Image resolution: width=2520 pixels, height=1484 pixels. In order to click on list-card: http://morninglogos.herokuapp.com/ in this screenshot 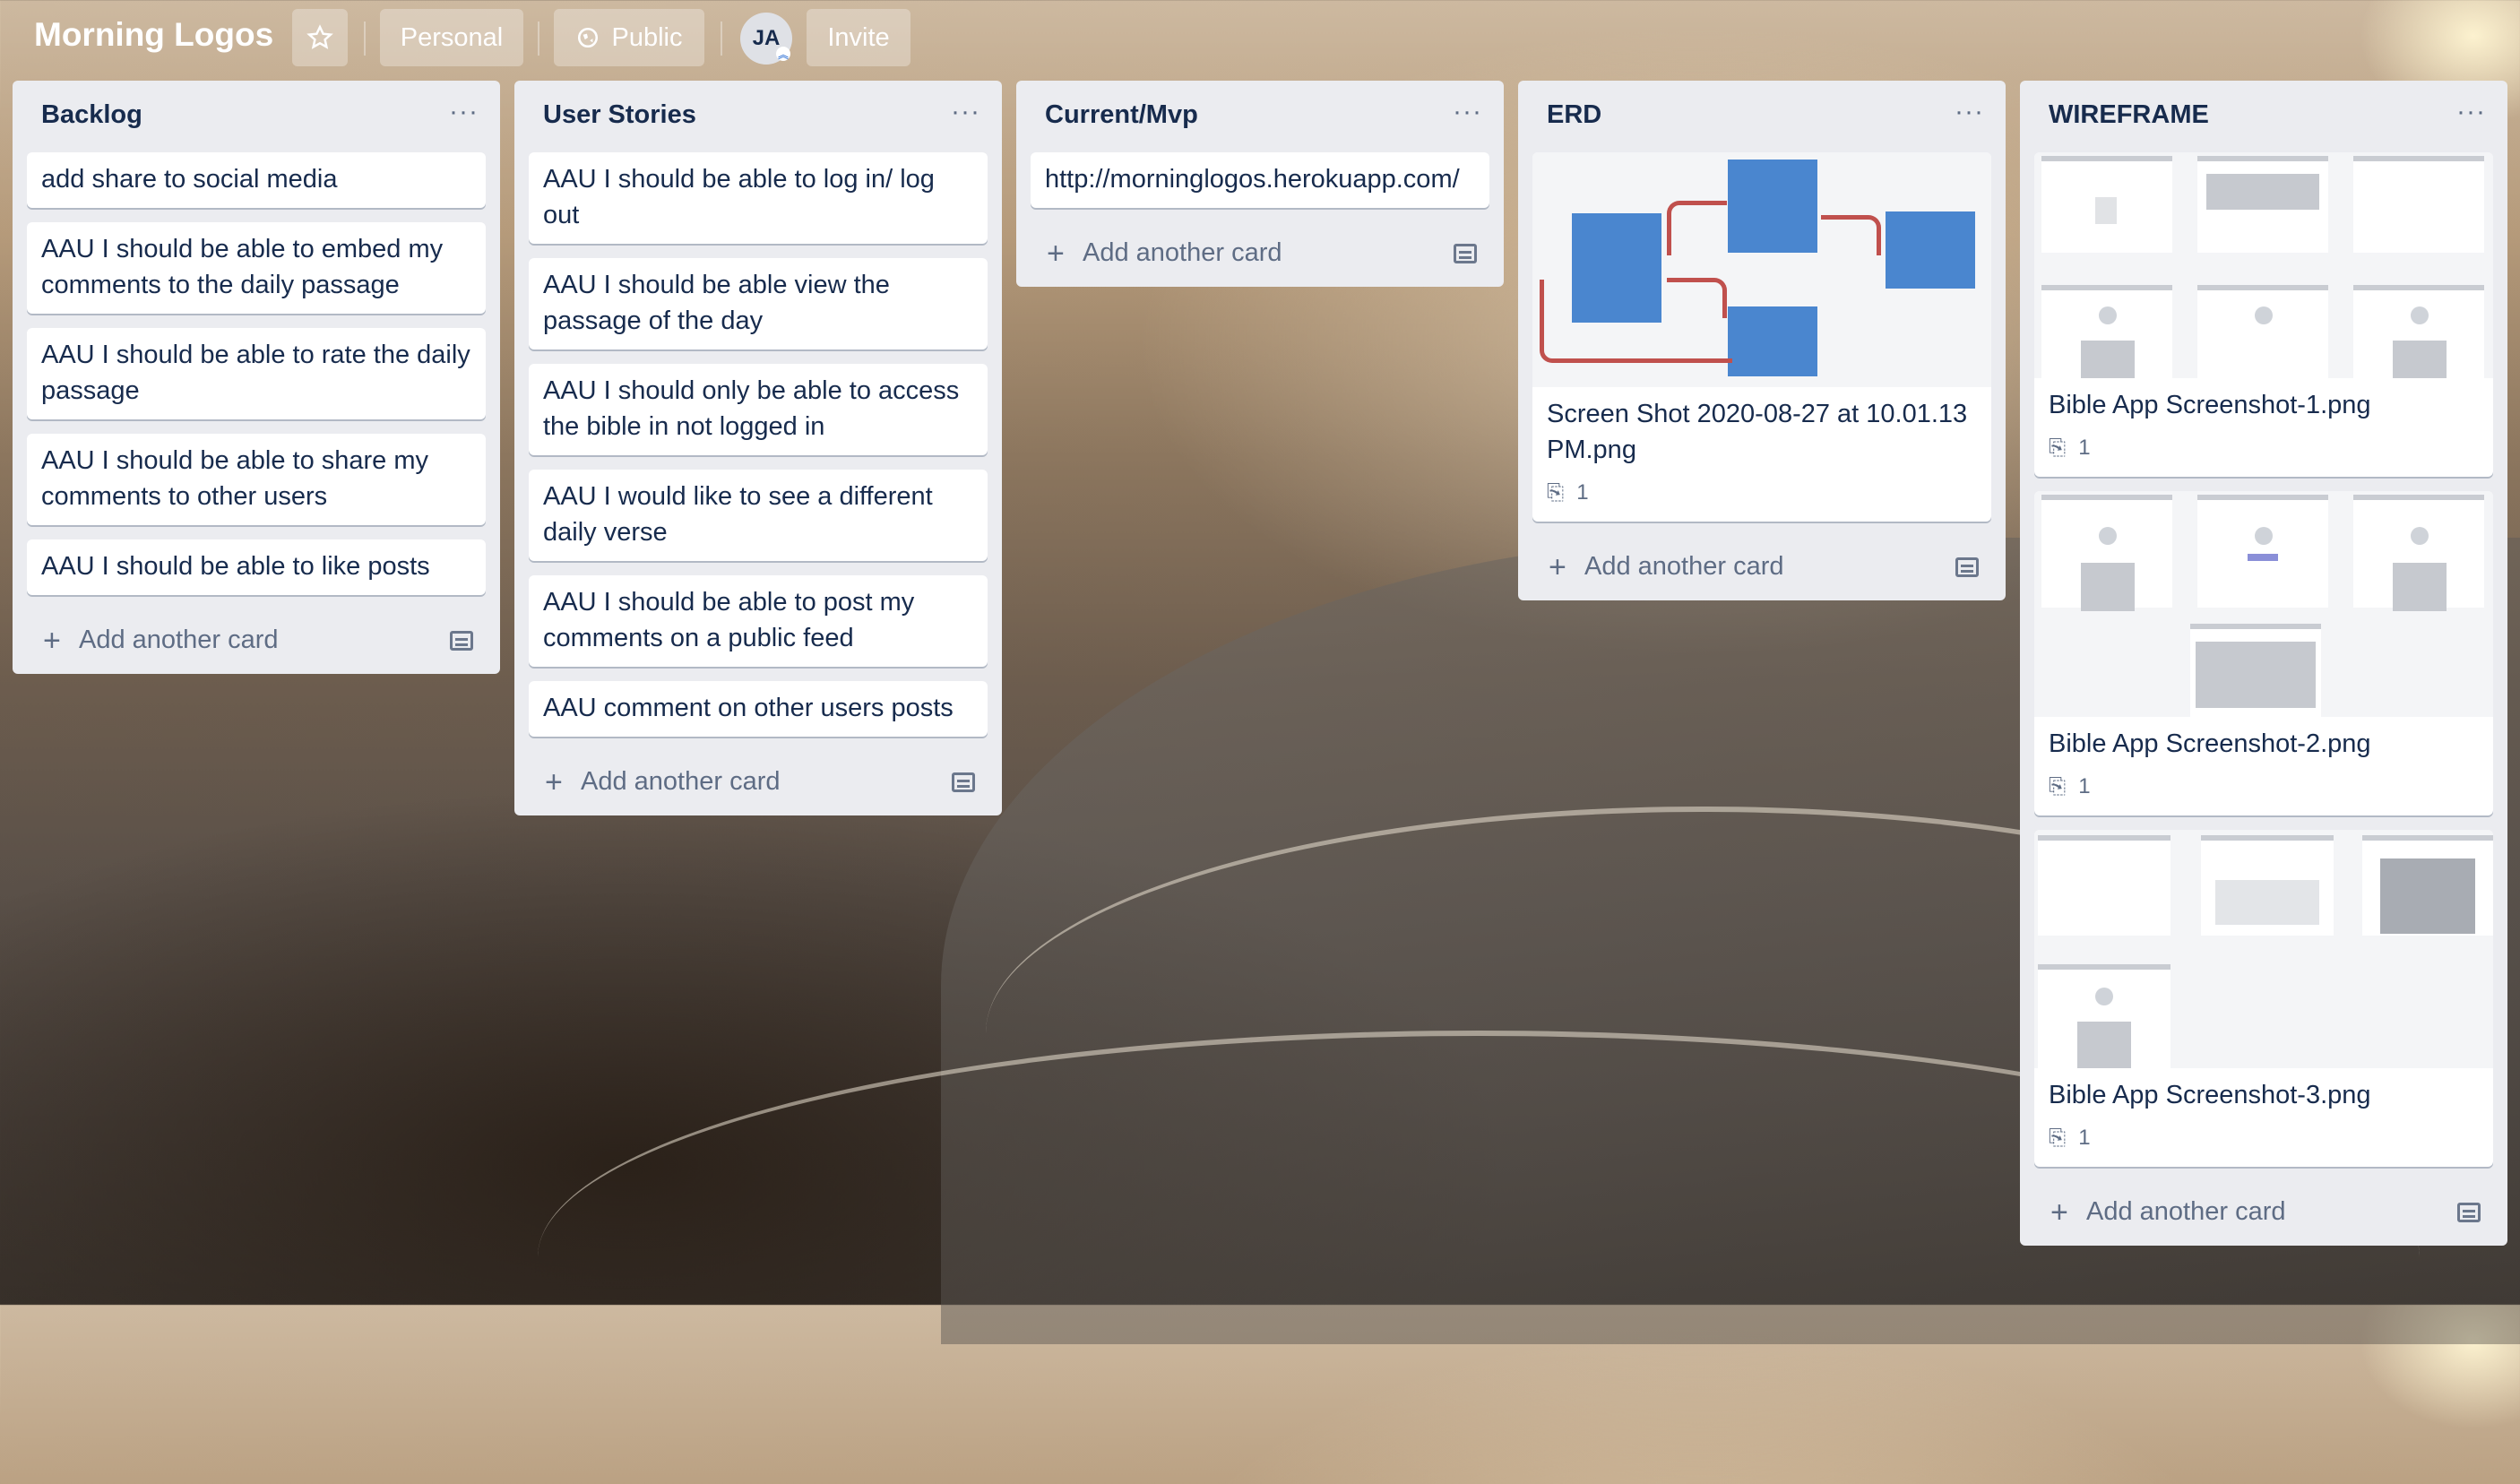, I will do `click(1260, 180)`.